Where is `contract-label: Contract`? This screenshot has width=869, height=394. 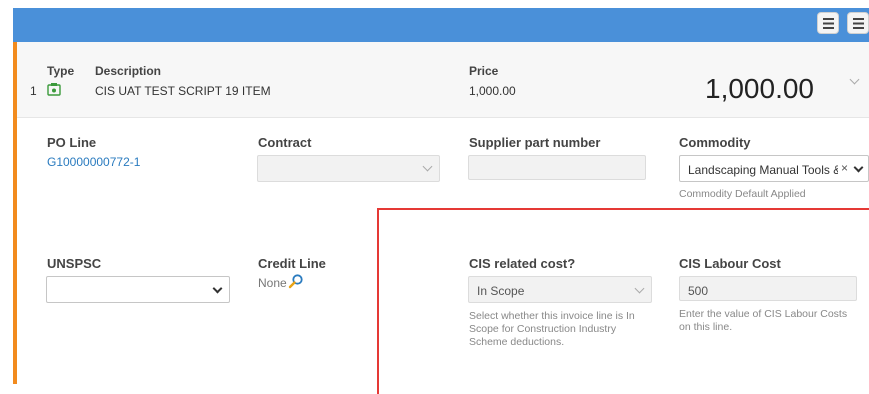 contract-label: Contract is located at coordinates (285, 142).